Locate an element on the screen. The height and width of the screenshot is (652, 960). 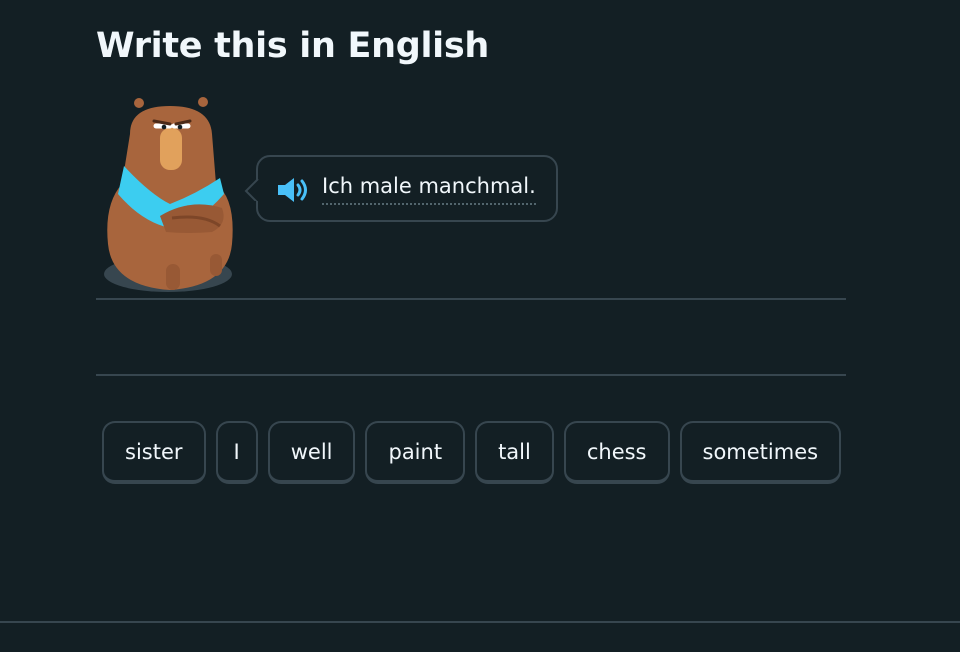
answer-line-top is located at coordinates (471, 299).